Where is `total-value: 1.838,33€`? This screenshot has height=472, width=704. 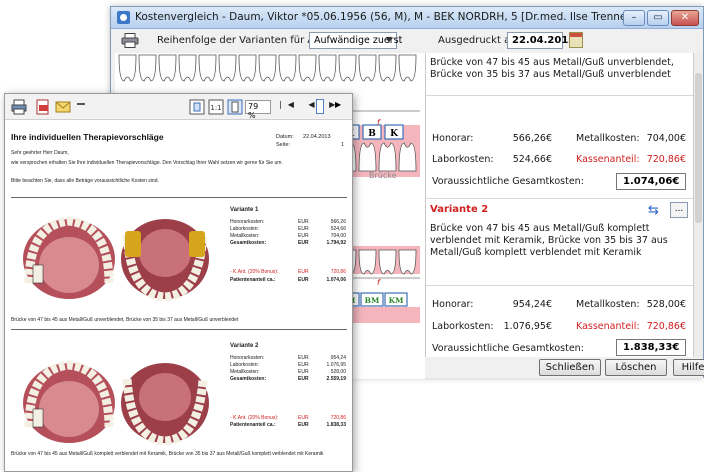
total-value: 1.838,33€ is located at coordinates (651, 347).